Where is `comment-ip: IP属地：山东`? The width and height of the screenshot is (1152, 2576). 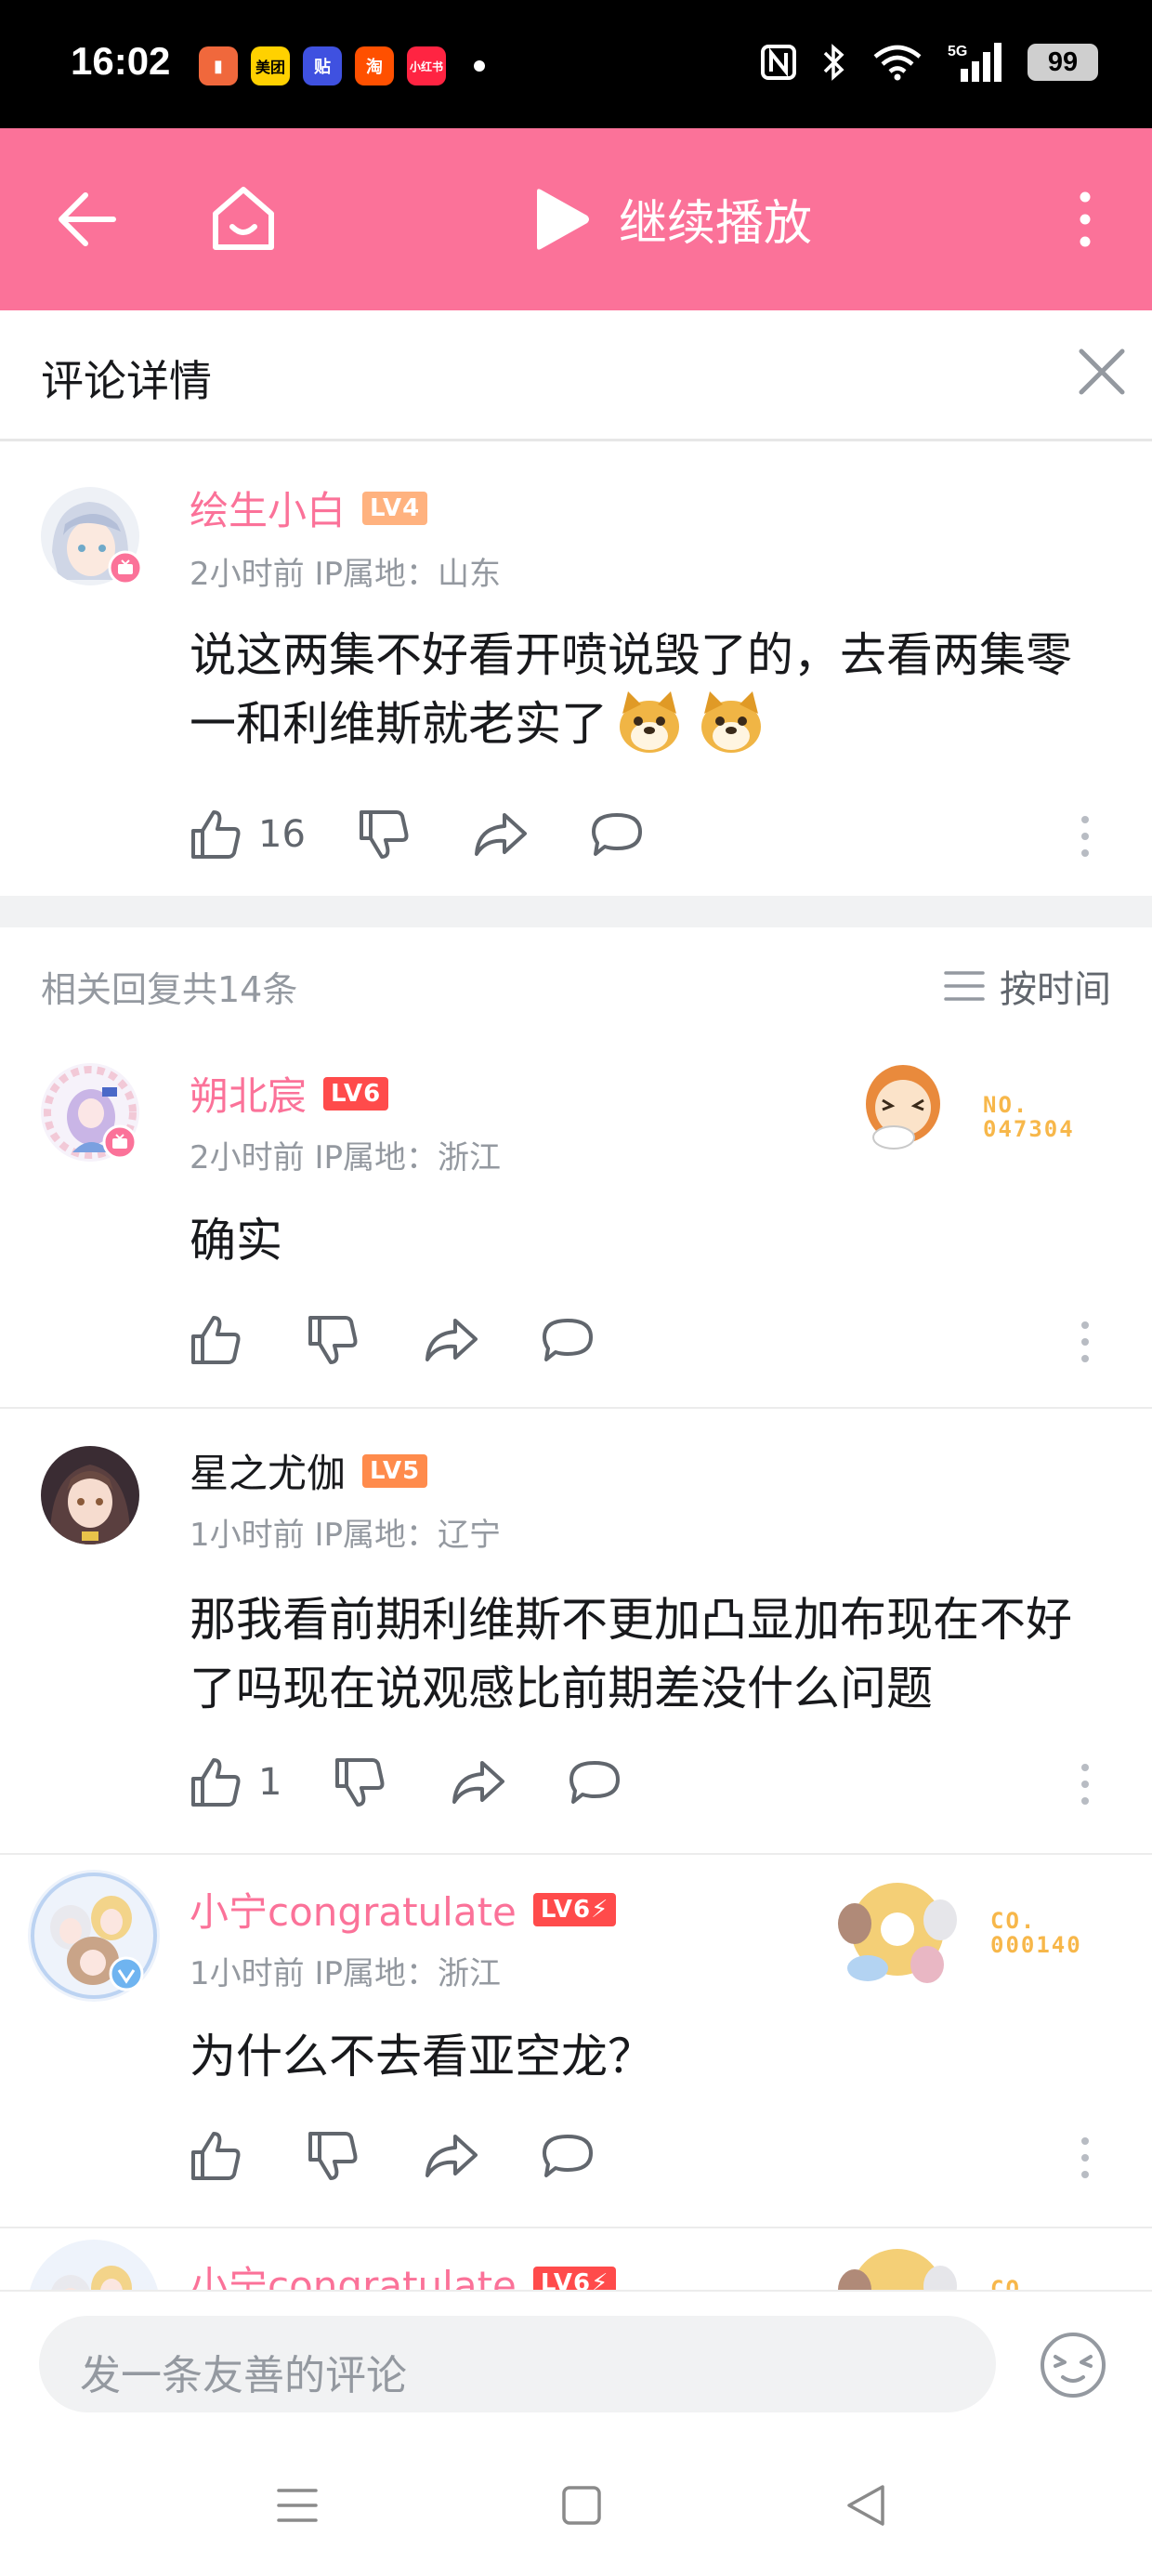
comment-ip: IP属地：山东 is located at coordinates (407, 574).